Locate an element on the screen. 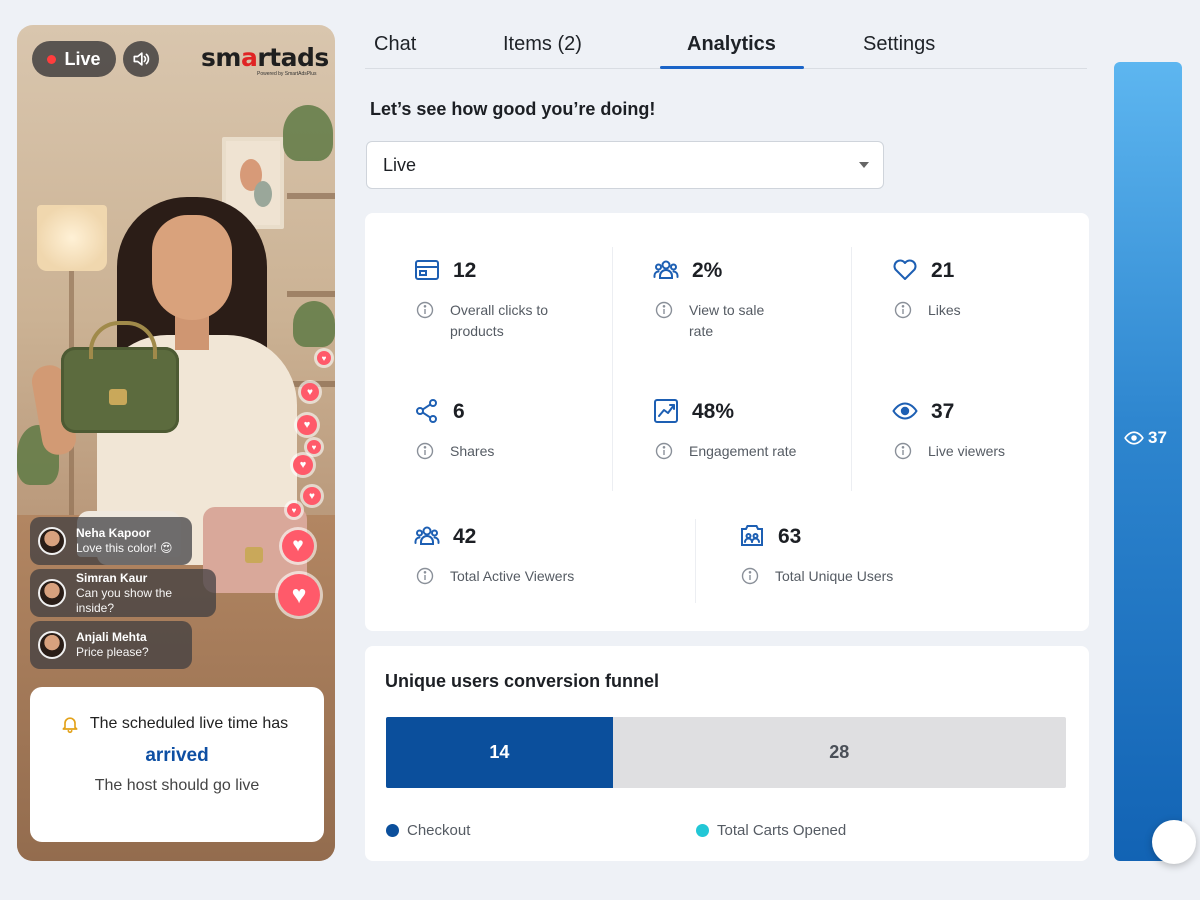 Image resolution: width=1200 pixels, height=900 pixels. tab-bar: Chat Items (2) Analytics Settings is located at coordinates (726, 47).